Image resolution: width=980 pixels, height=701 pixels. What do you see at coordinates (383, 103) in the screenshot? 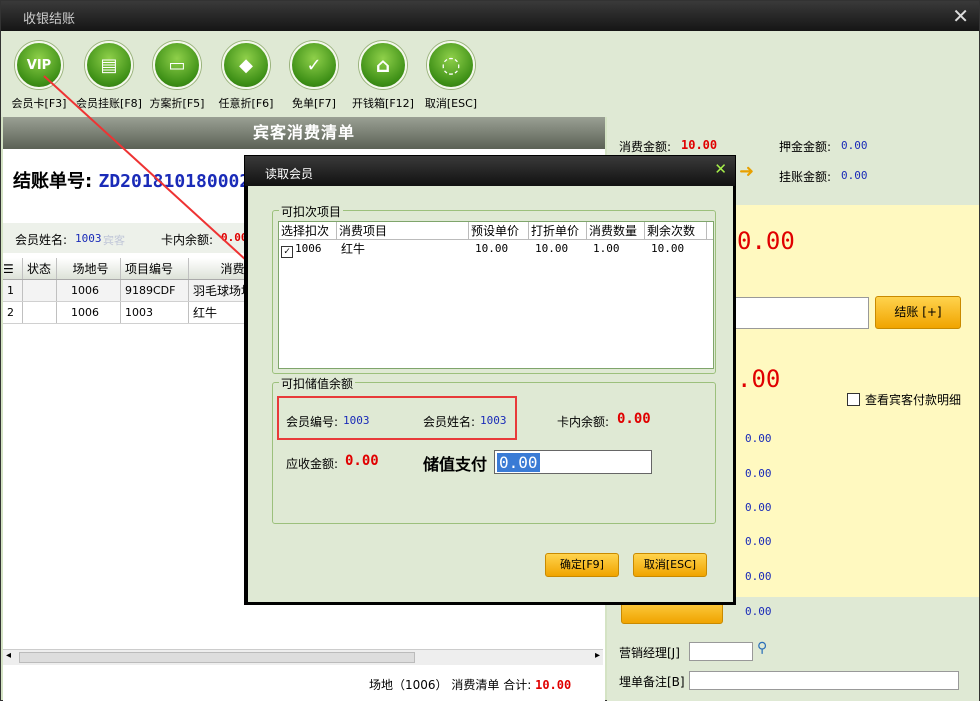
I see `open-cashbox-label: 开钱箱[F12]` at bounding box center [383, 103].